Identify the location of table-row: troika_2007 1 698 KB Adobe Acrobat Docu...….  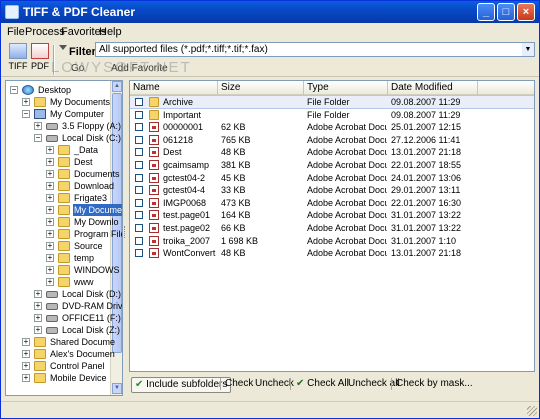
(332, 241).